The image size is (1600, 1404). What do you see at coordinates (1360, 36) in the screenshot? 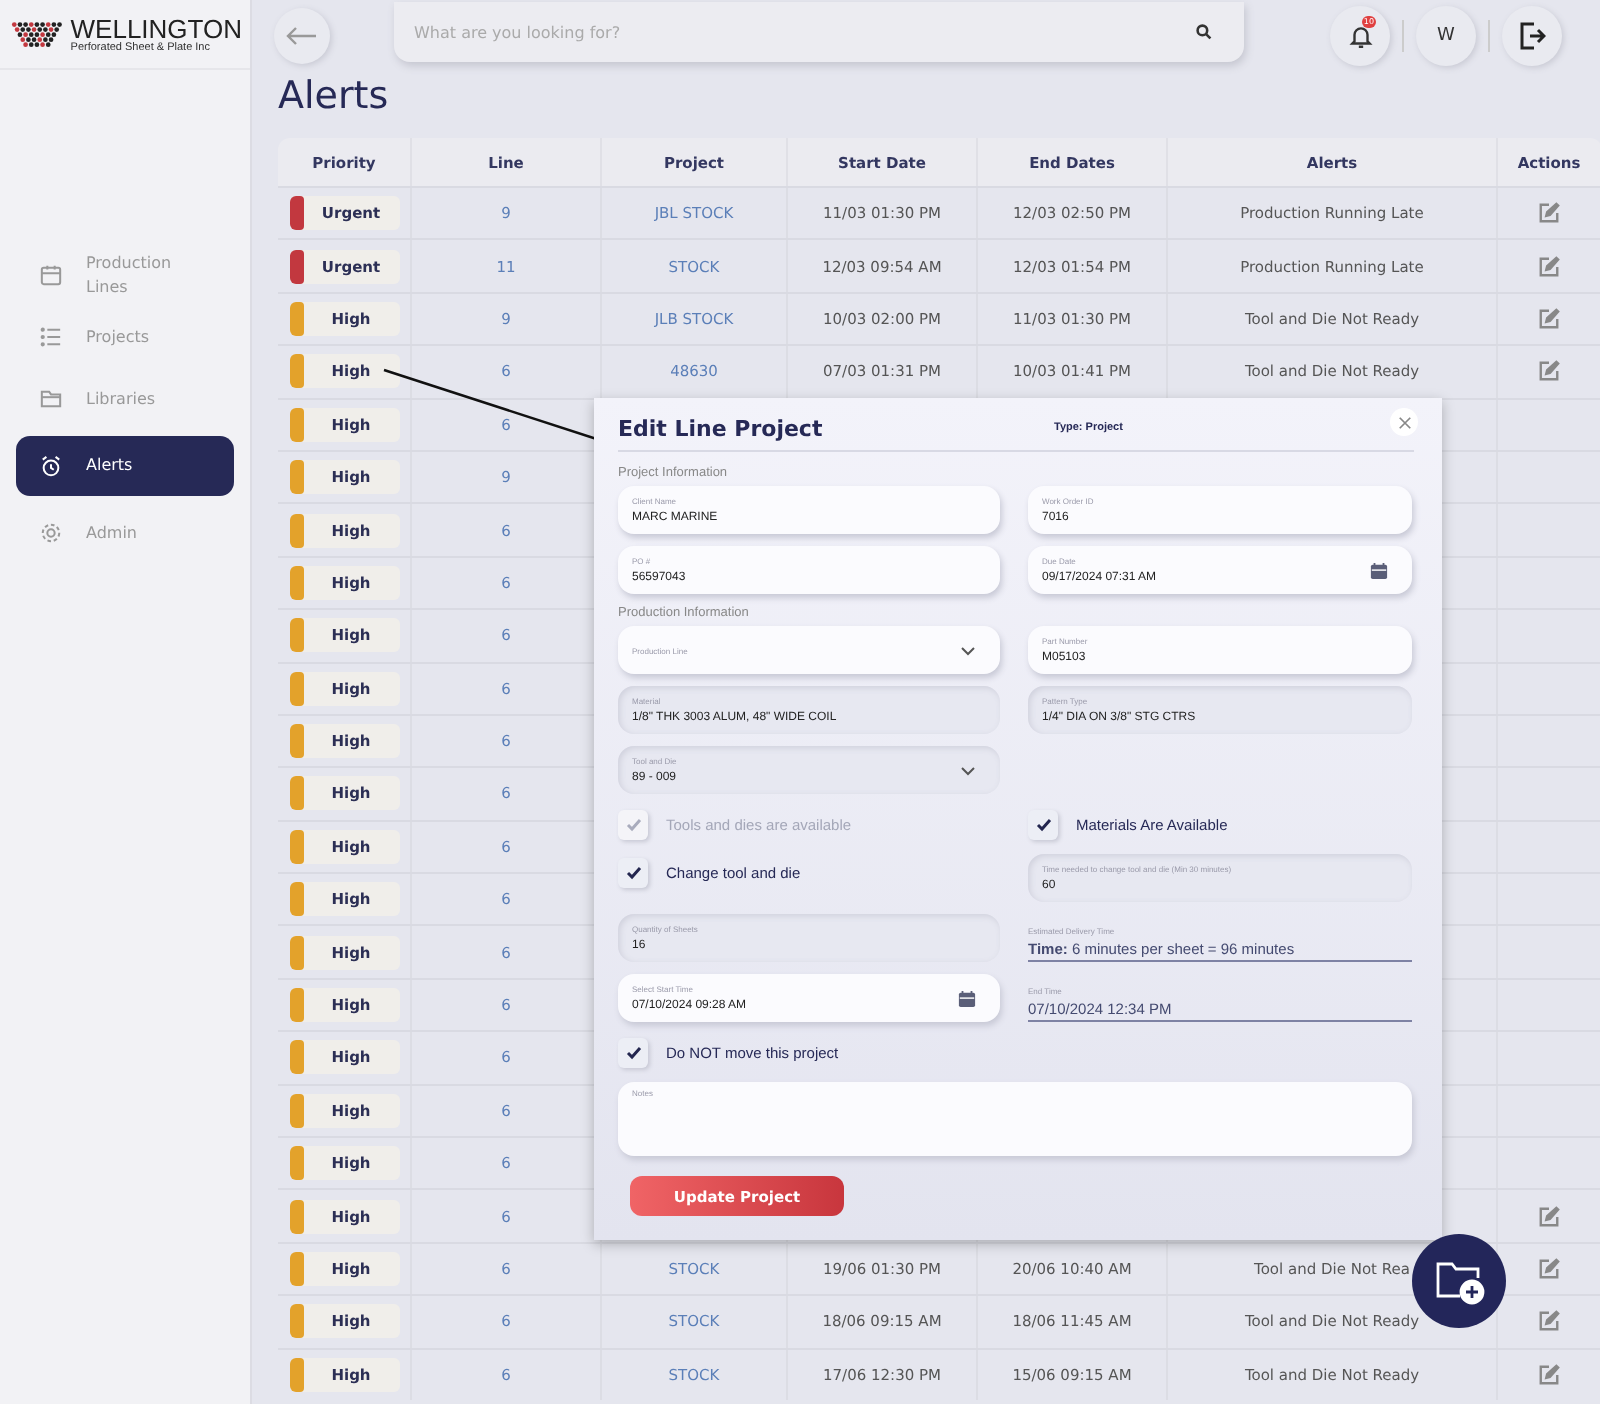
I see `bell-icon` at bounding box center [1360, 36].